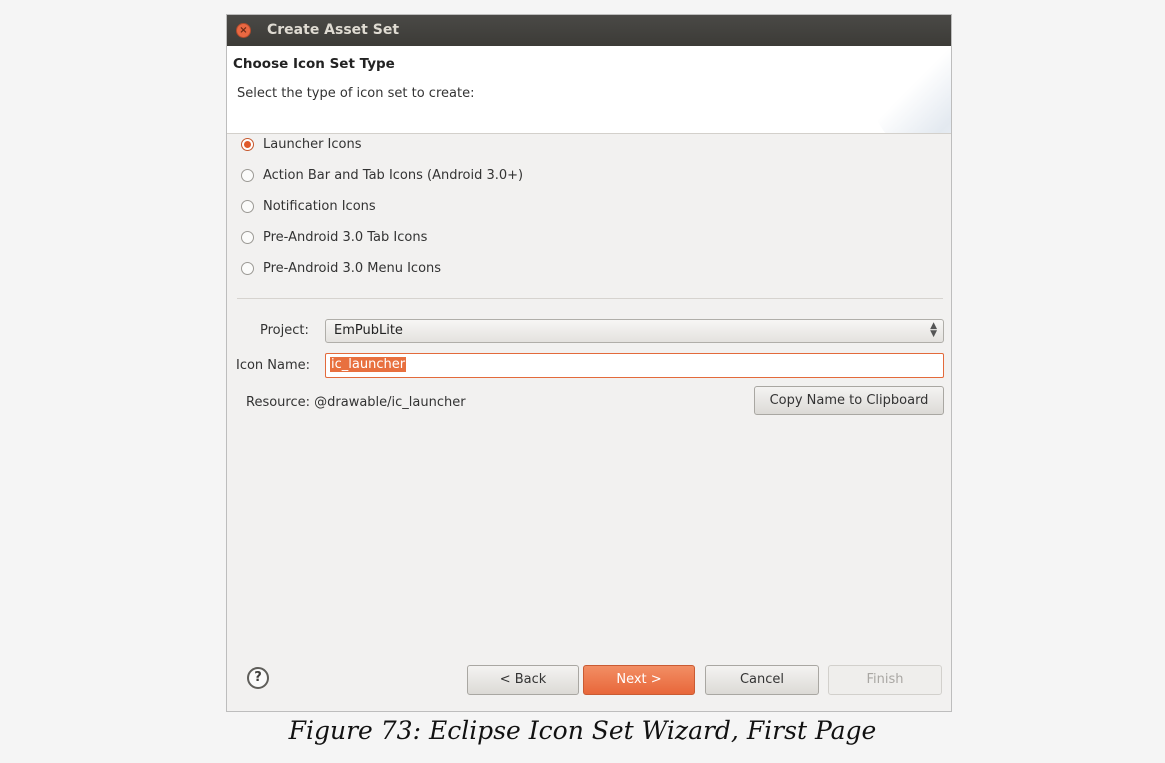 This screenshot has height=763, width=1165. What do you see at coordinates (368, 364) in the screenshot?
I see `icon-name-value: ic_launcher` at bounding box center [368, 364].